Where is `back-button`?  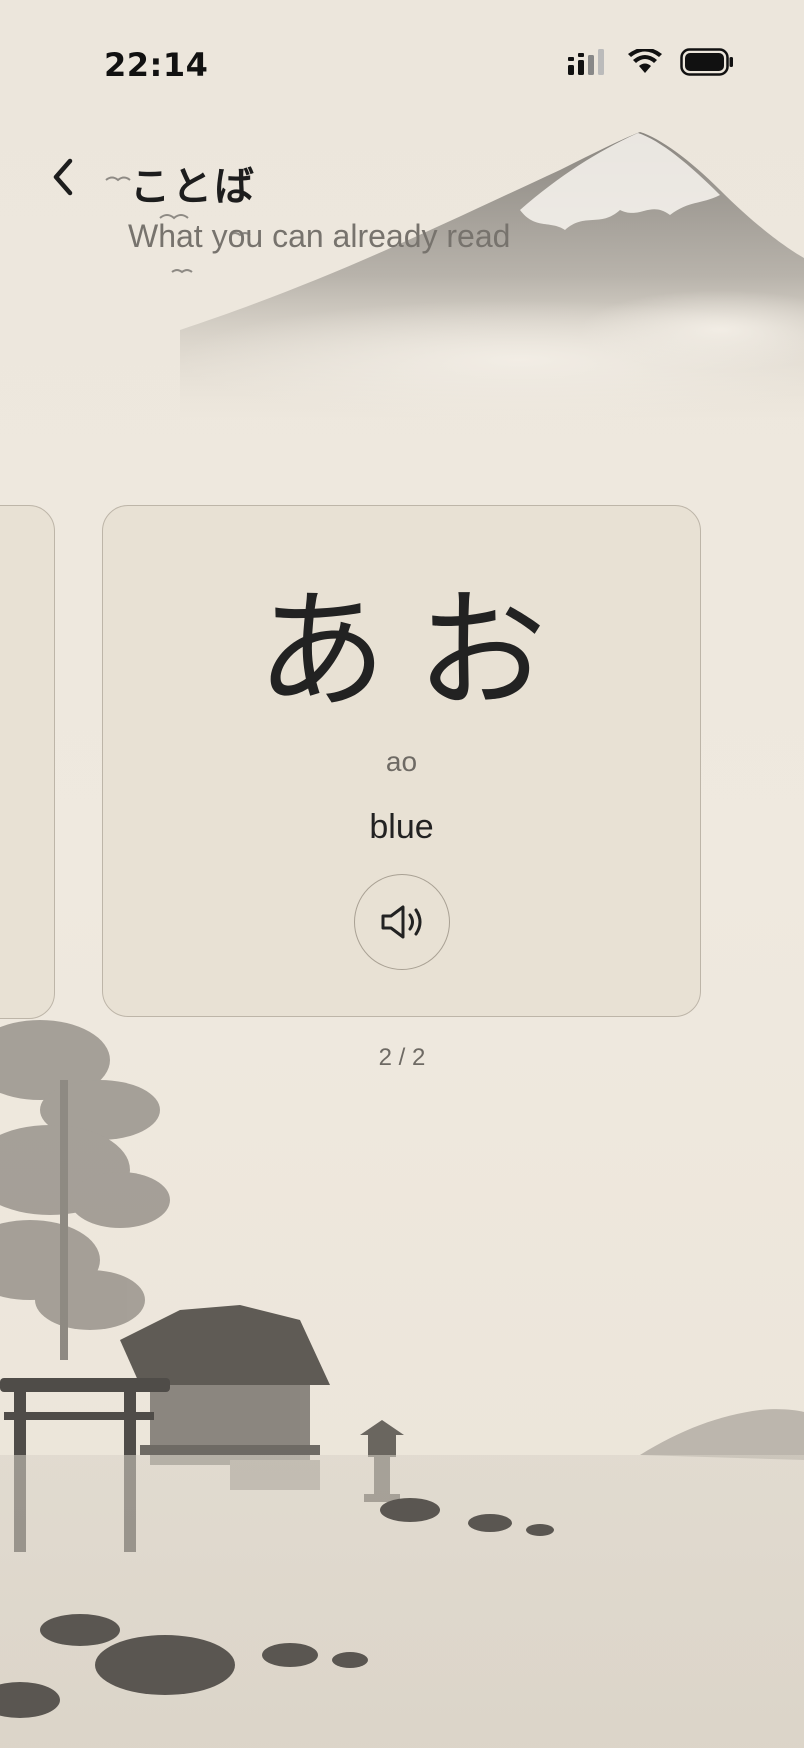 back-button is located at coordinates (63, 177).